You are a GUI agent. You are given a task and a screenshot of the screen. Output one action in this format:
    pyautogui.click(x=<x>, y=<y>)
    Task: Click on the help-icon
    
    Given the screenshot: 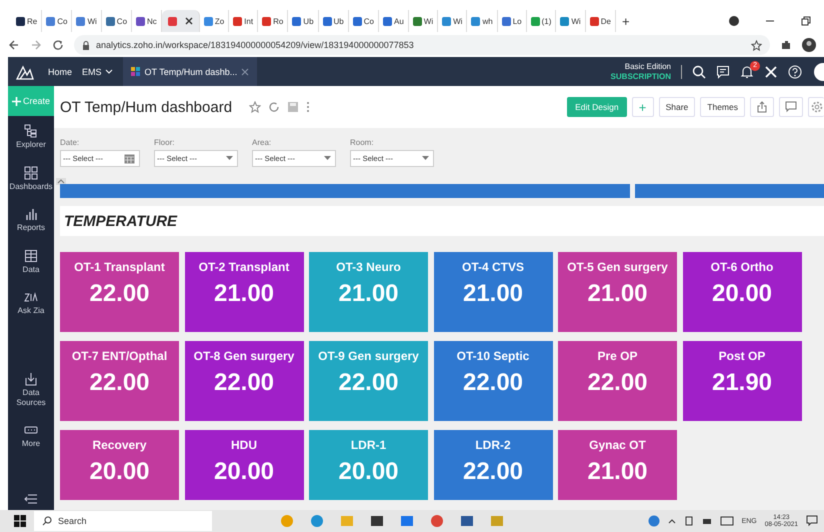 What is the action you would take?
    pyautogui.click(x=795, y=71)
    